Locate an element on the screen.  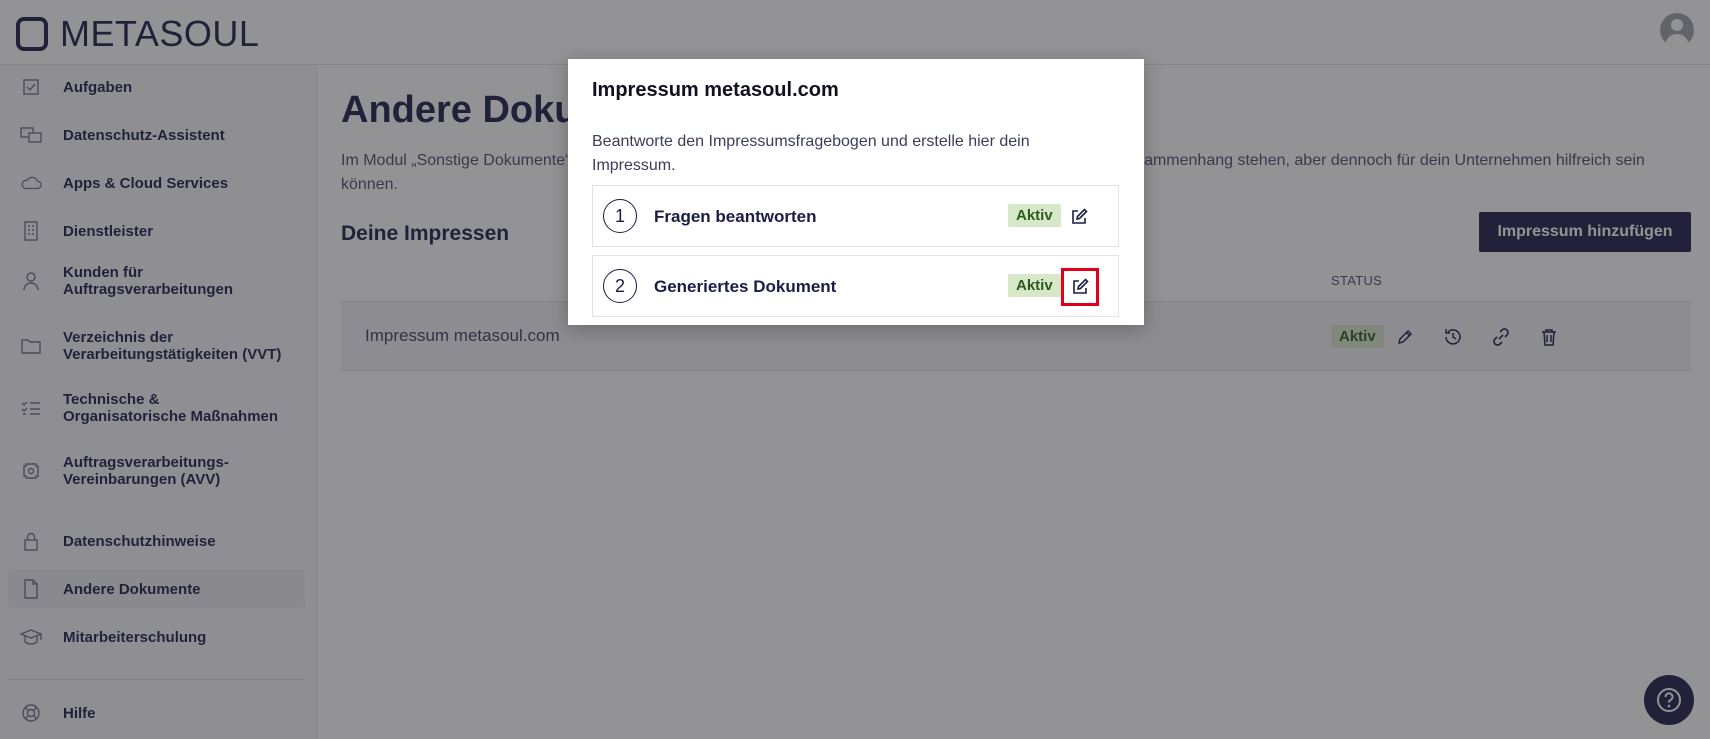
edit-step-1-button is located at coordinates (1079, 217).